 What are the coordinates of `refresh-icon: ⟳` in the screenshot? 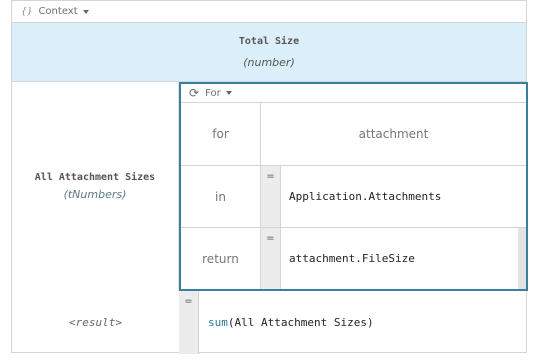 It's located at (194, 93).